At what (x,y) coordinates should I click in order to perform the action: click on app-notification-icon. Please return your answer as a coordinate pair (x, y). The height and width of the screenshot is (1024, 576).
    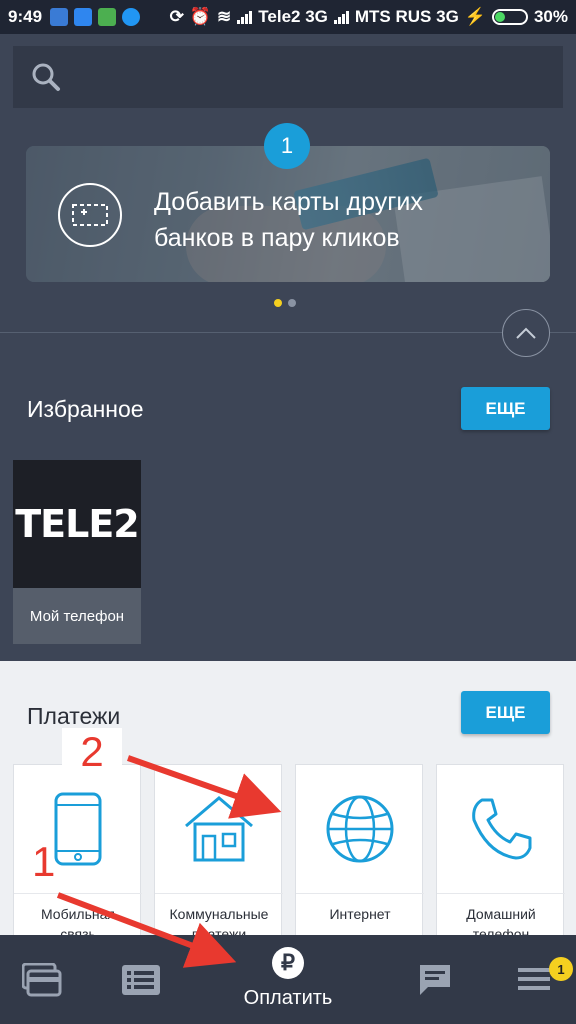
    Looking at the image, I should click on (107, 17).